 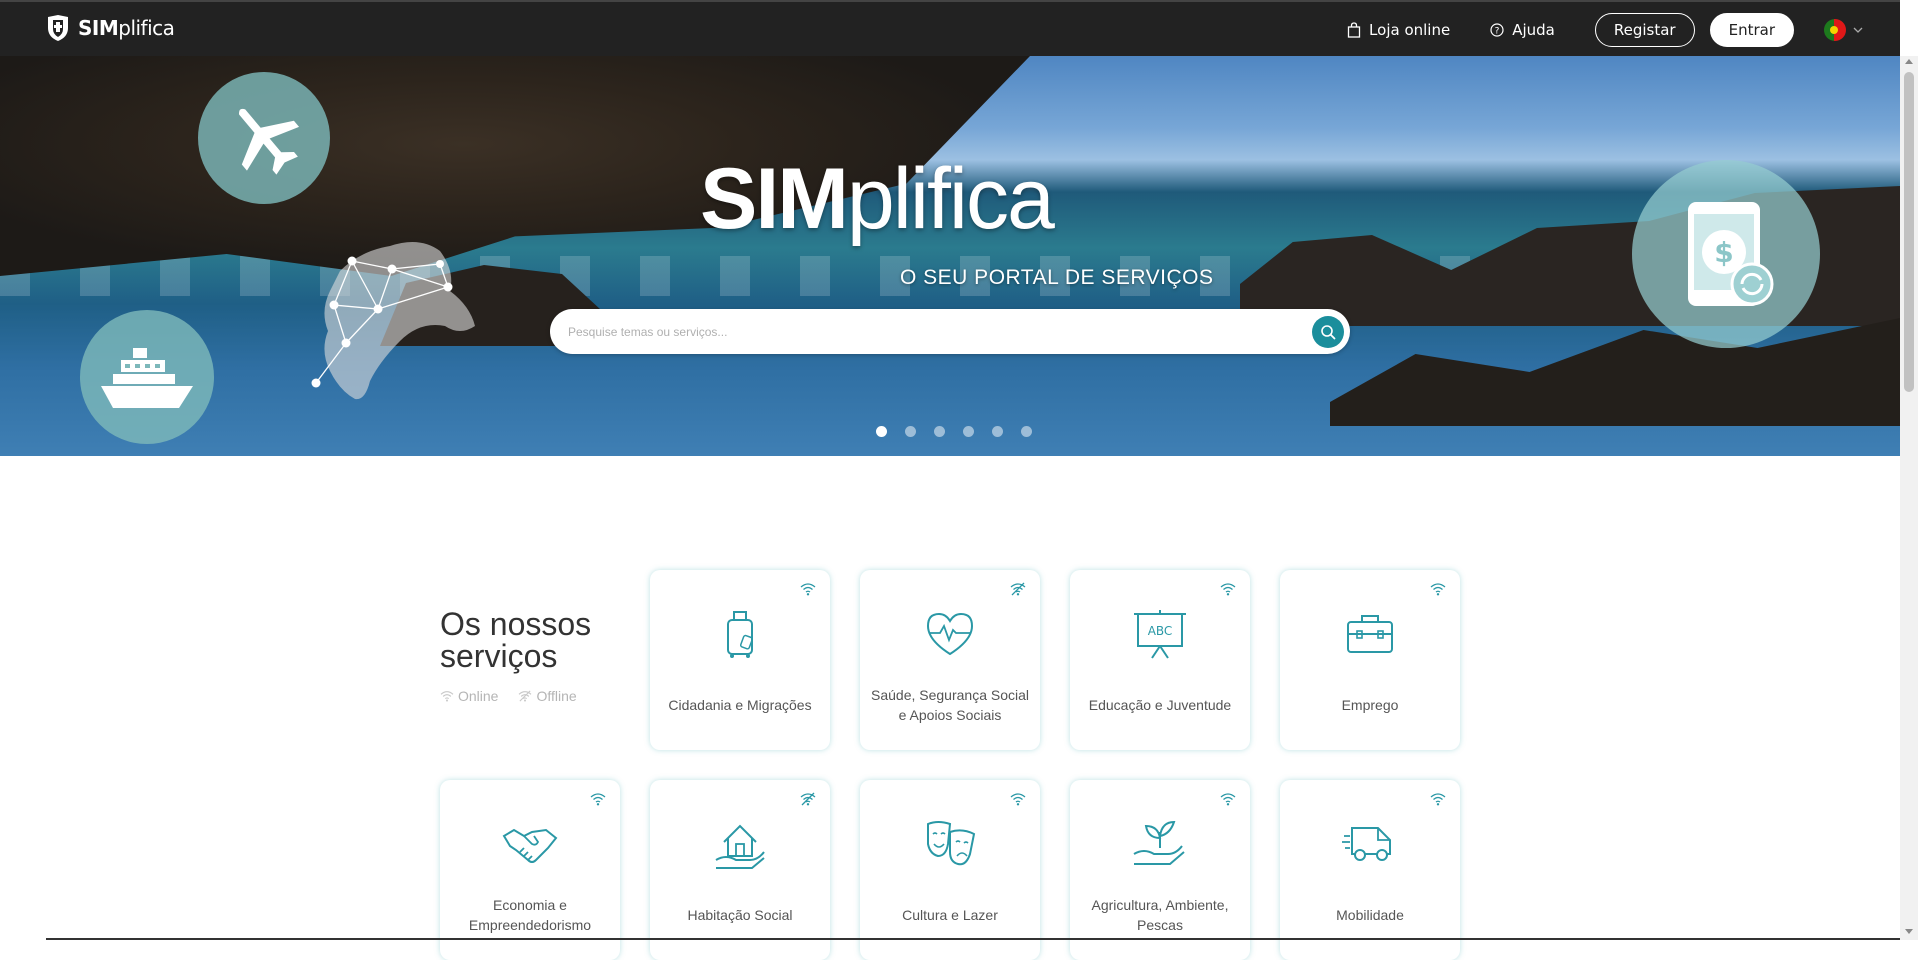 What do you see at coordinates (774, 199) in the screenshot?
I see `hero-title-bold: SIM` at bounding box center [774, 199].